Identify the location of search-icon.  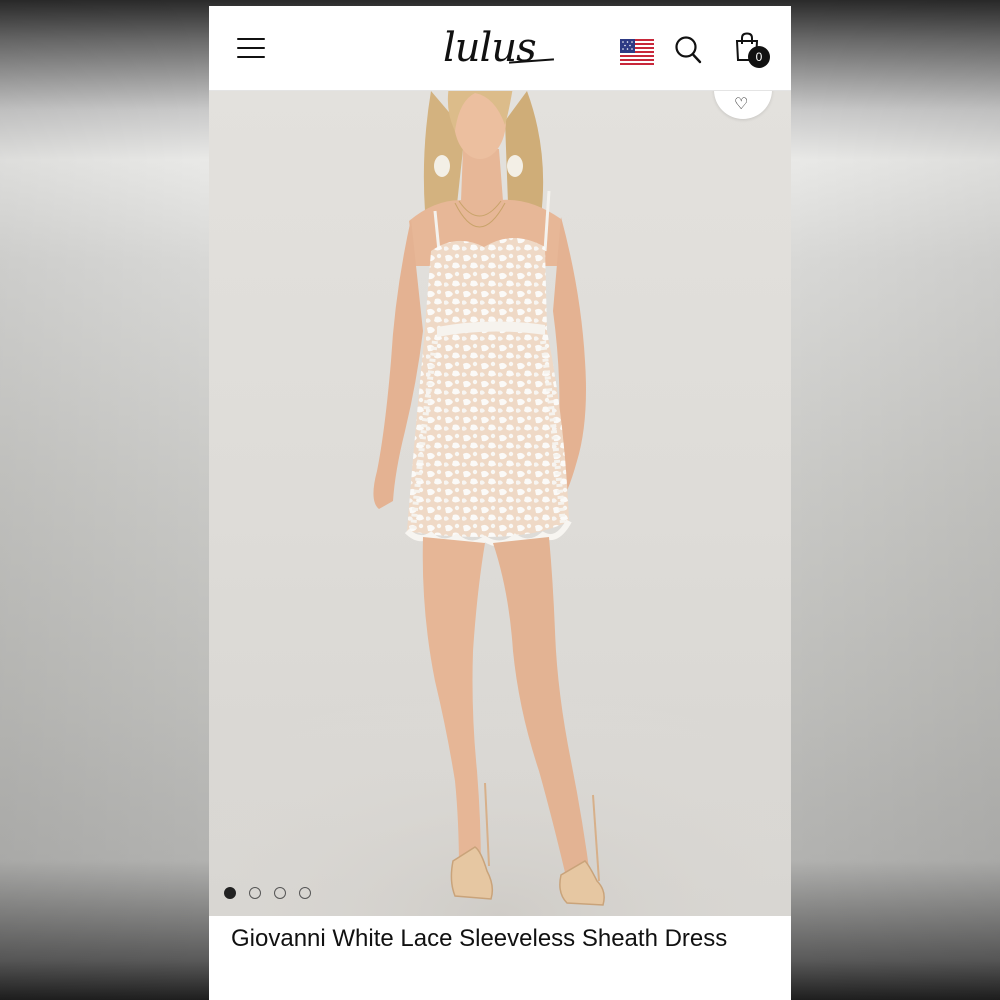
(688, 50).